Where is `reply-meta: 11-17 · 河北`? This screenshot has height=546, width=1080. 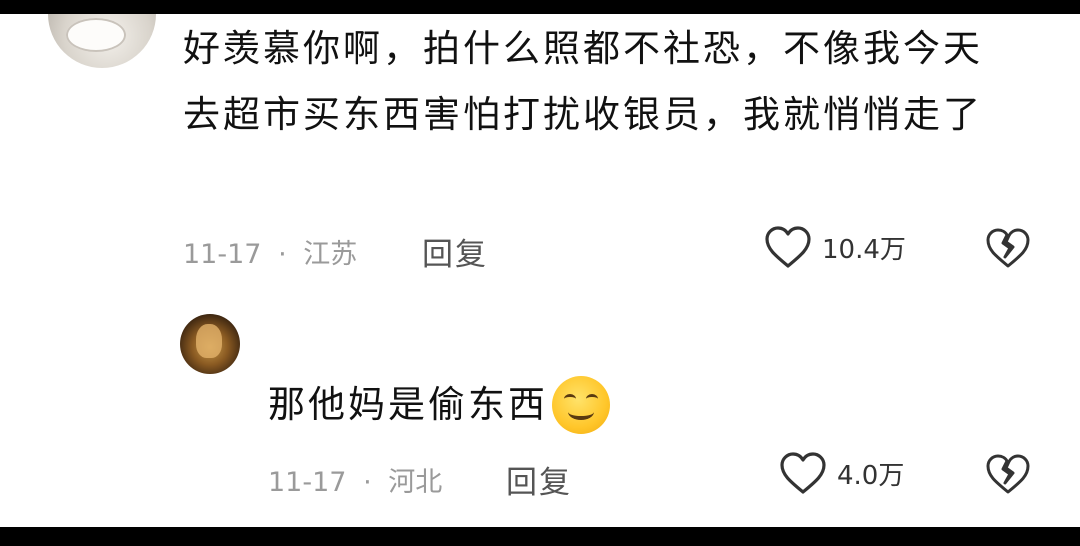
reply-meta: 11-17 · 河北 is located at coordinates (355, 479).